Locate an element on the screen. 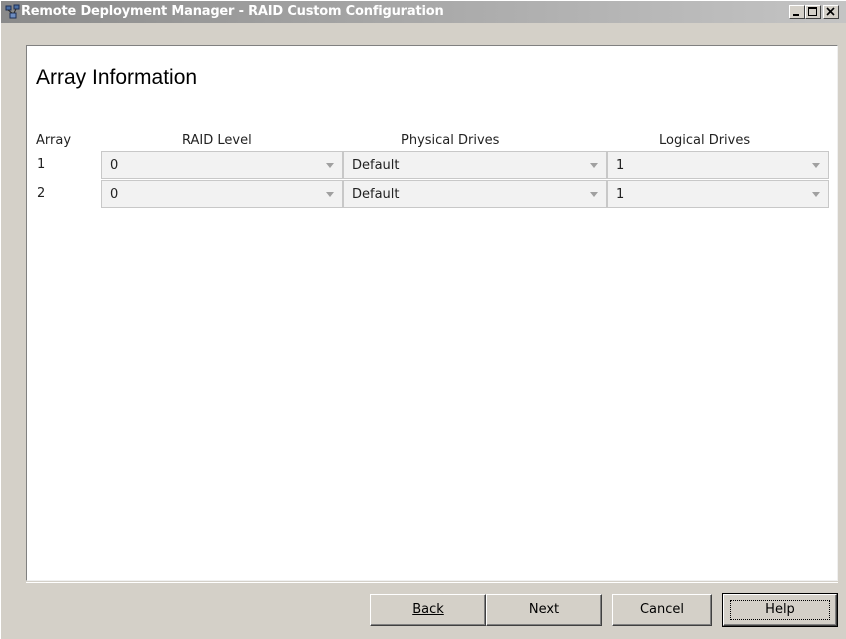  maximize-icon is located at coordinates (812, 11).